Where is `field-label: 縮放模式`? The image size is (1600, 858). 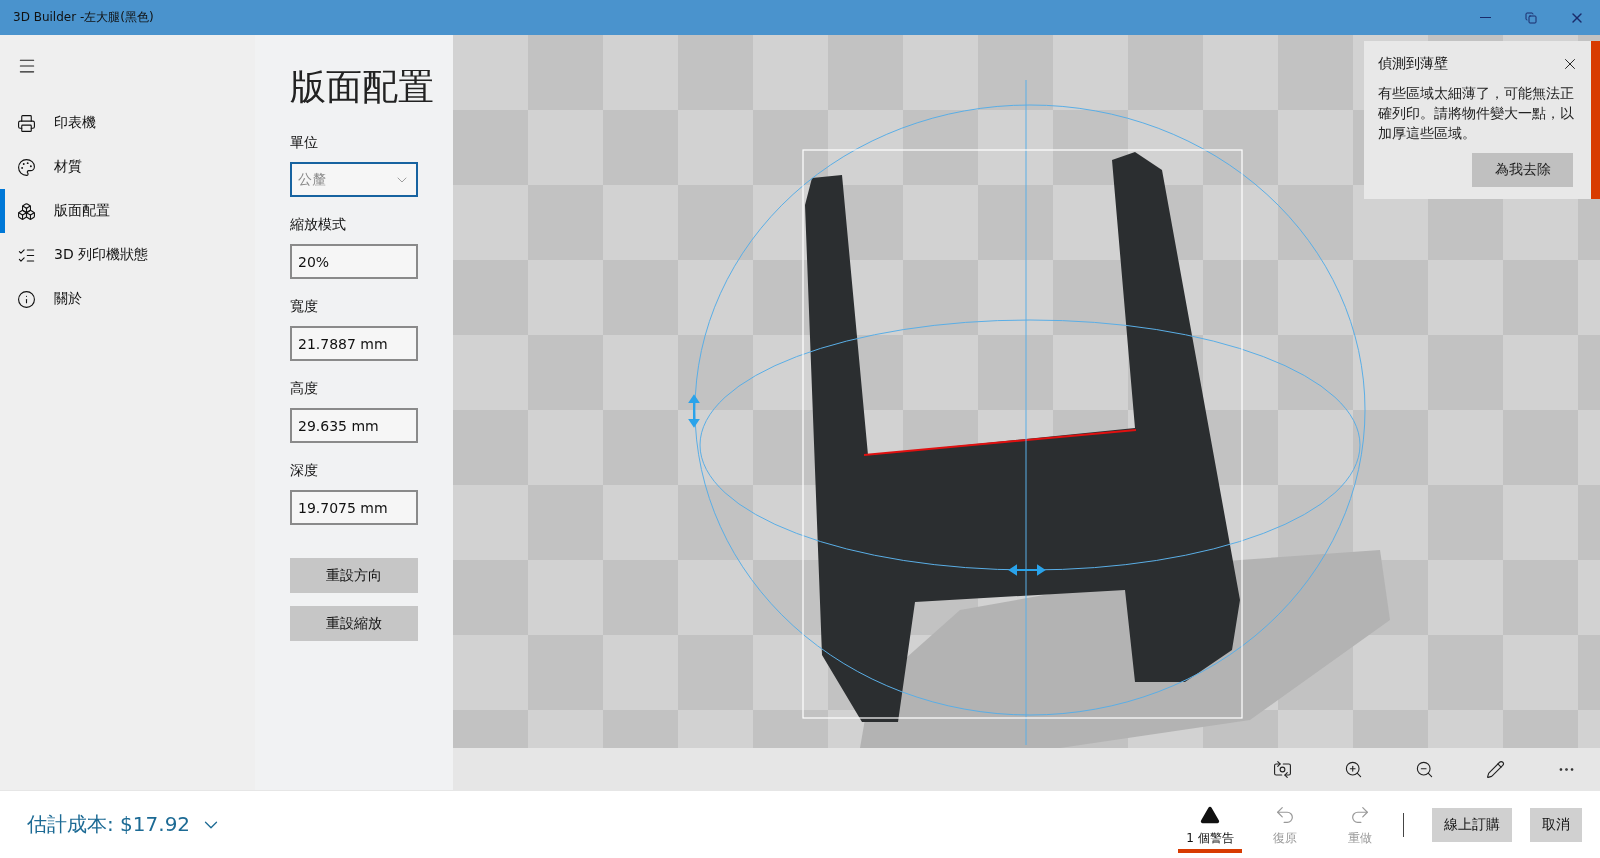
field-label: 縮放模式 is located at coordinates (318, 225).